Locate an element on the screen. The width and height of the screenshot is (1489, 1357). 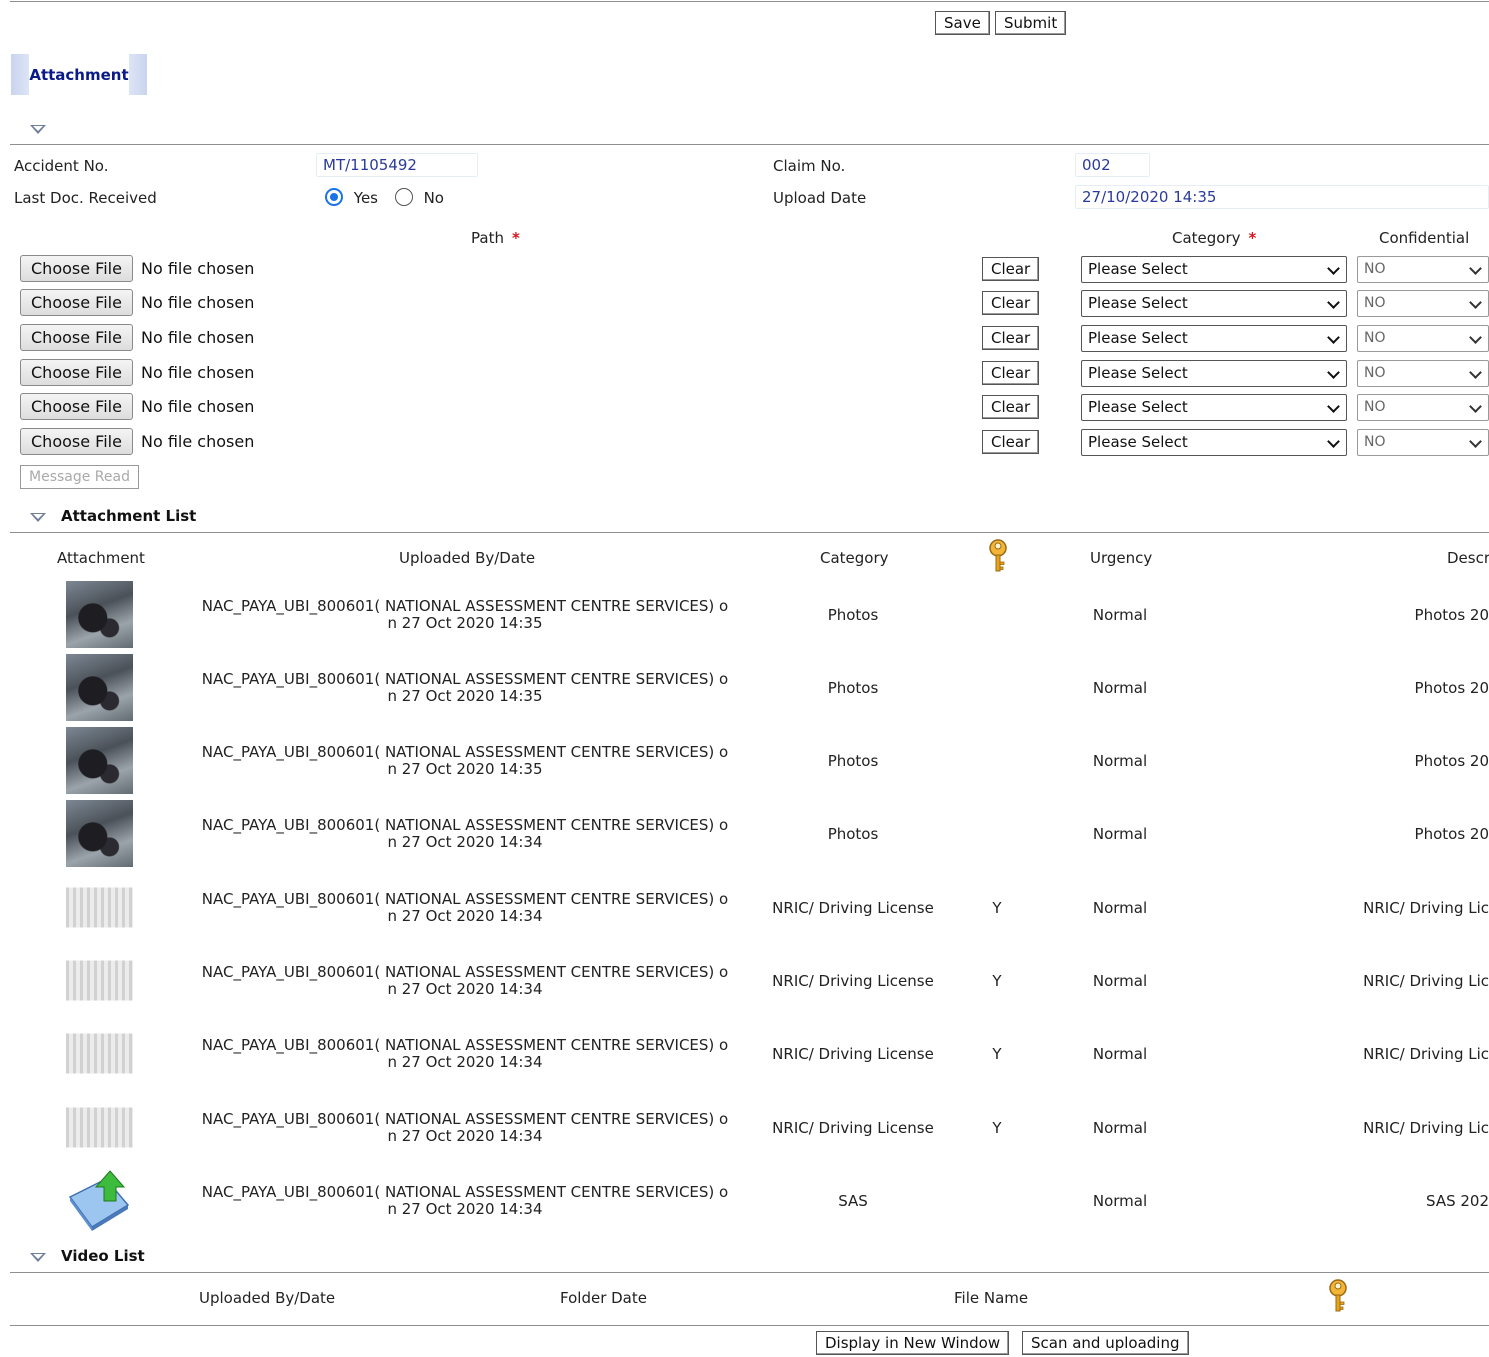
confidential-header: Confidential is located at coordinates (1424, 238).